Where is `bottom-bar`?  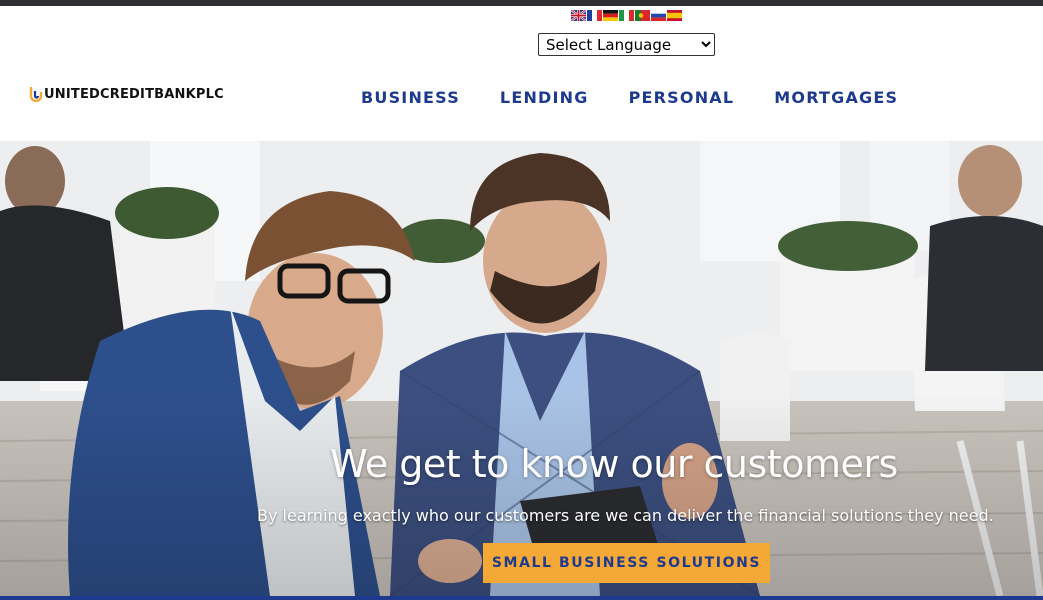 bottom-bar is located at coordinates (521, 598).